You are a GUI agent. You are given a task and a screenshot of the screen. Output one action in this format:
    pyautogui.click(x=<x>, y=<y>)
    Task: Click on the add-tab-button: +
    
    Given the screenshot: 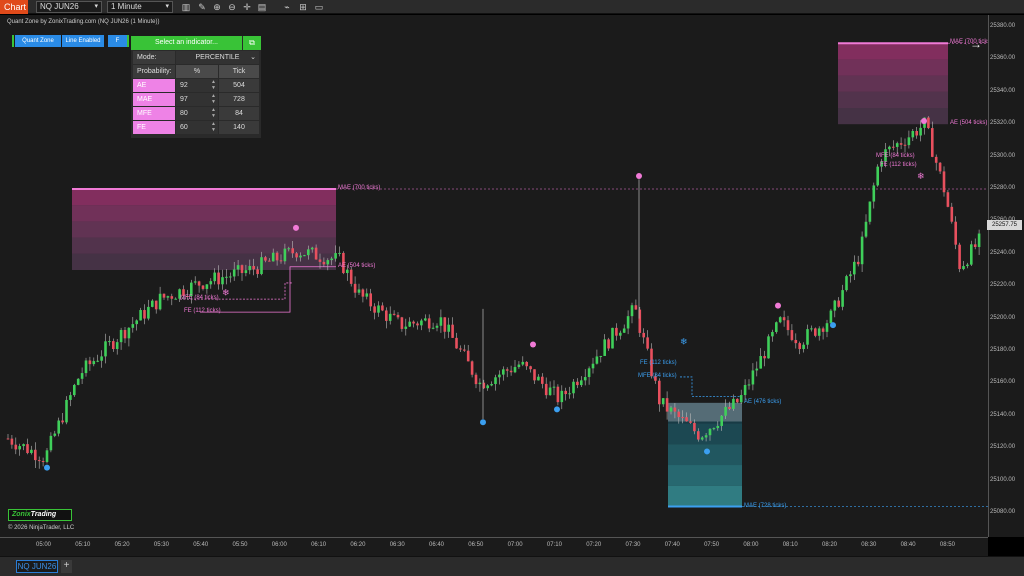 What is the action you would take?
    pyautogui.click(x=66, y=566)
    